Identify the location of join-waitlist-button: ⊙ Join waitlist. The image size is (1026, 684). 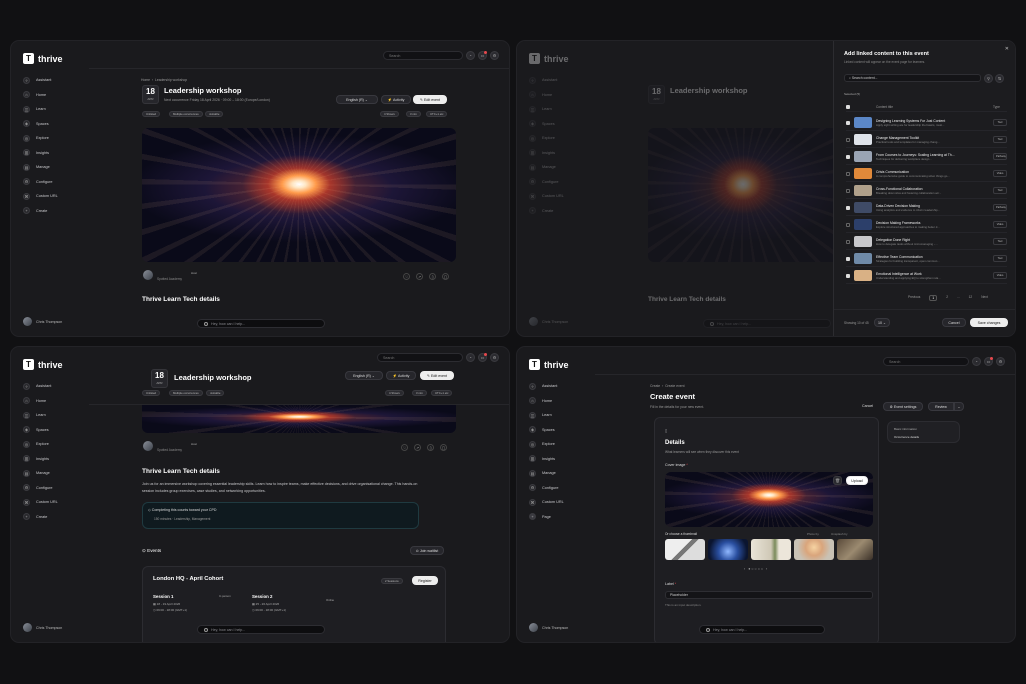
(427, 550).